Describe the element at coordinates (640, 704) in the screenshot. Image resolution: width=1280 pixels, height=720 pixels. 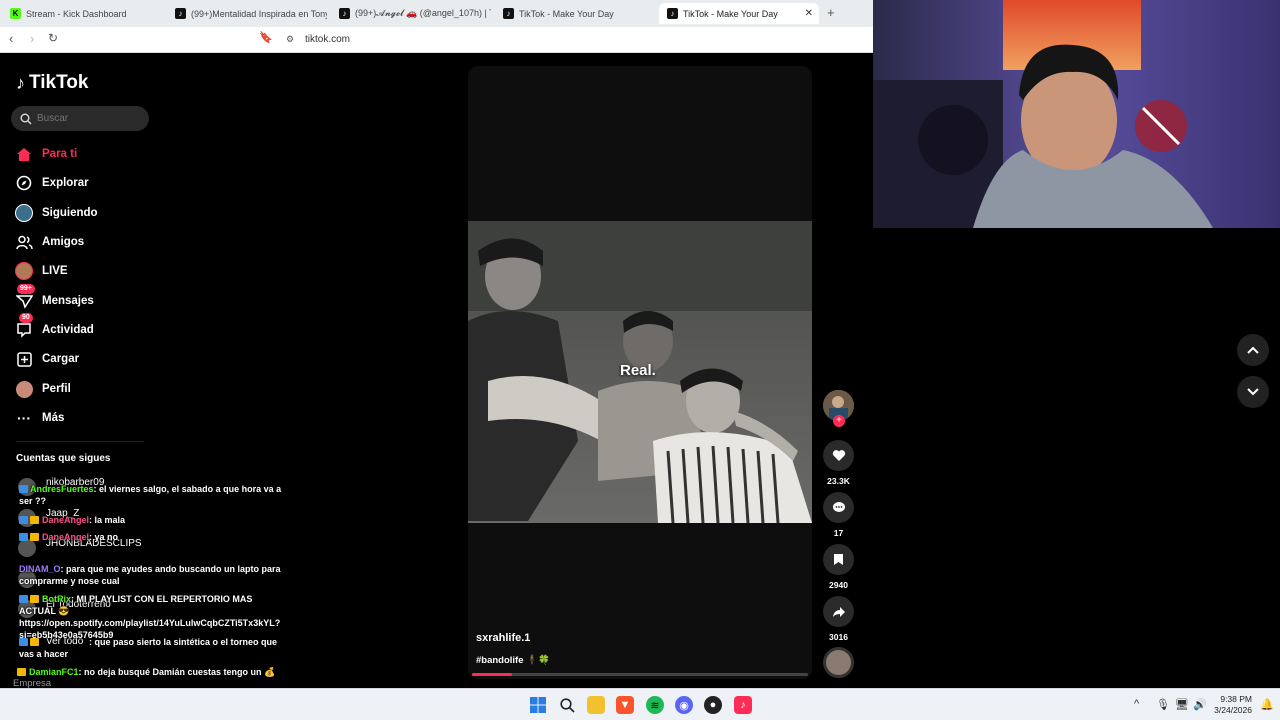
I see `windows-taskbar: ▼ ≋ ◉ ● ♪ ^ 🎙 🖥 🔊 9:38 PM 3/24/2026 🔔` at that location.